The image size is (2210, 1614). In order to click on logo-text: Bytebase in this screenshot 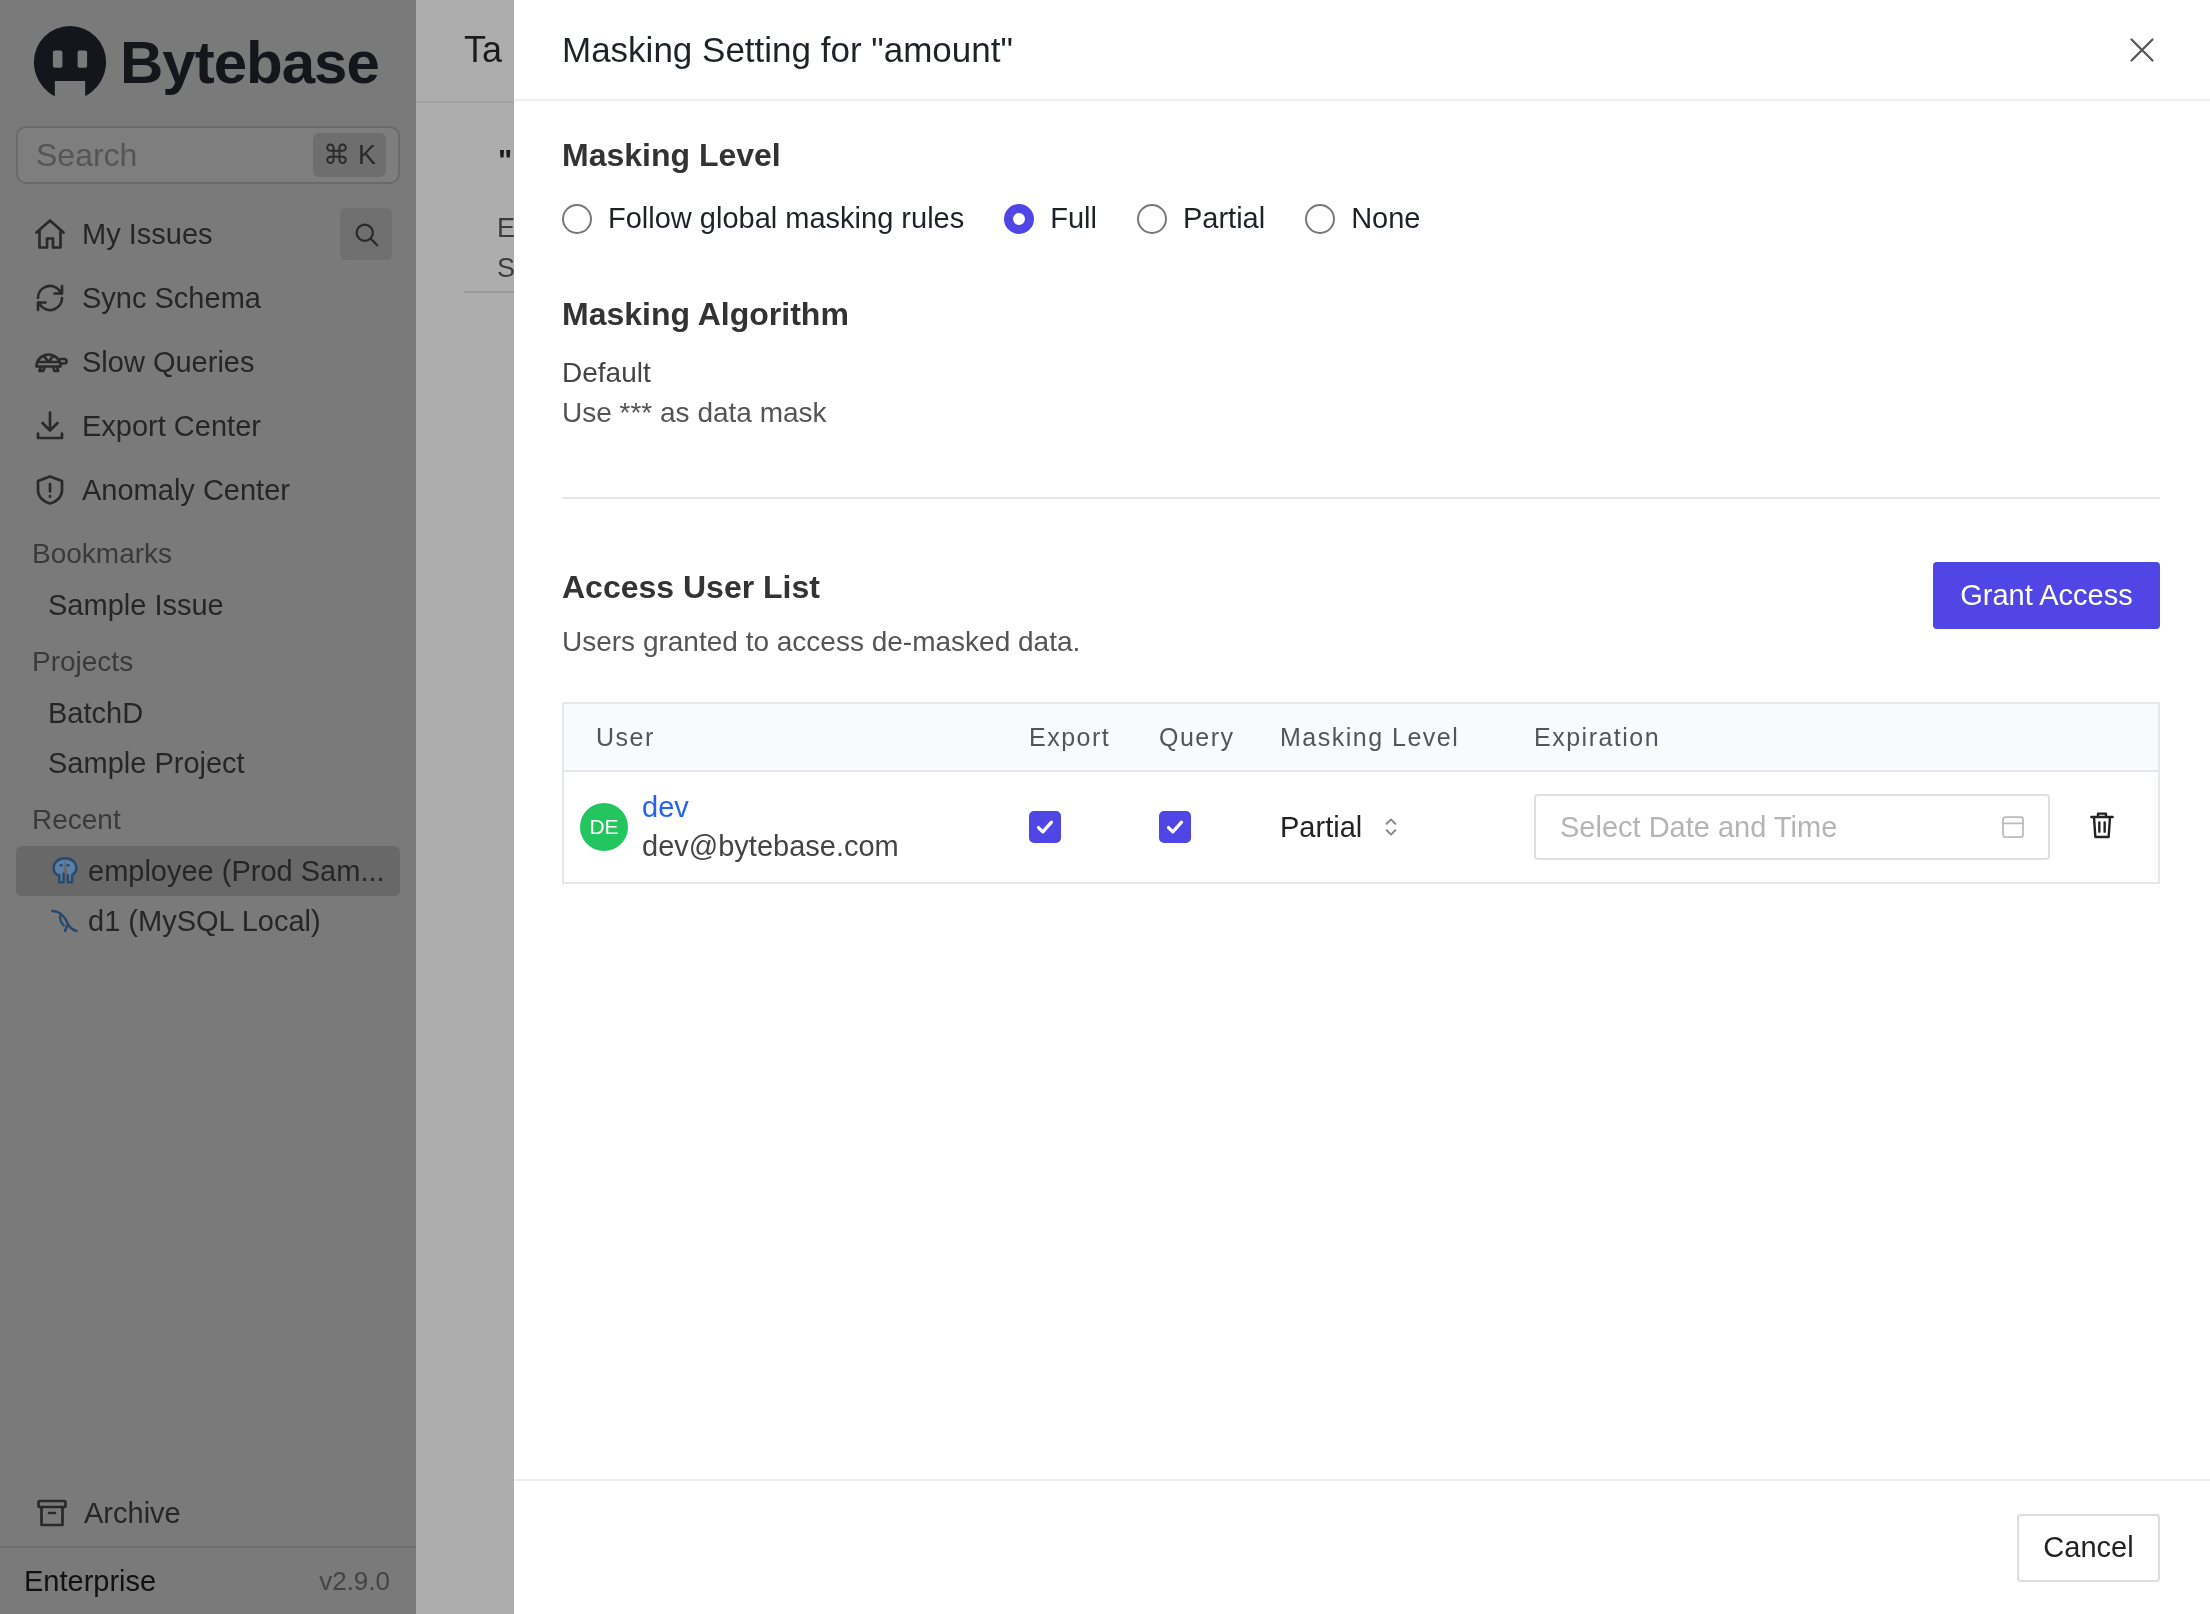, I will do `click(249, 62)`.